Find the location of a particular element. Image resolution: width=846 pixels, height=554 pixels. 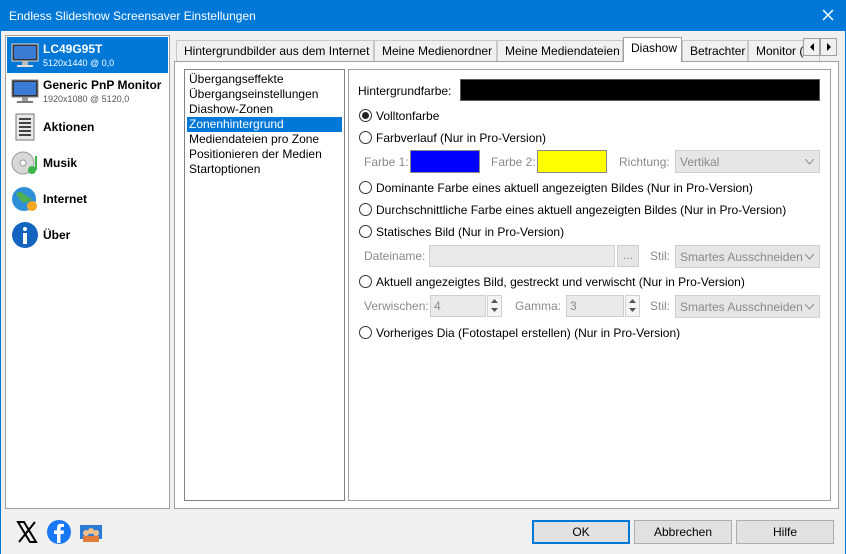

background-color-picker is located at coordinates (640, 90).